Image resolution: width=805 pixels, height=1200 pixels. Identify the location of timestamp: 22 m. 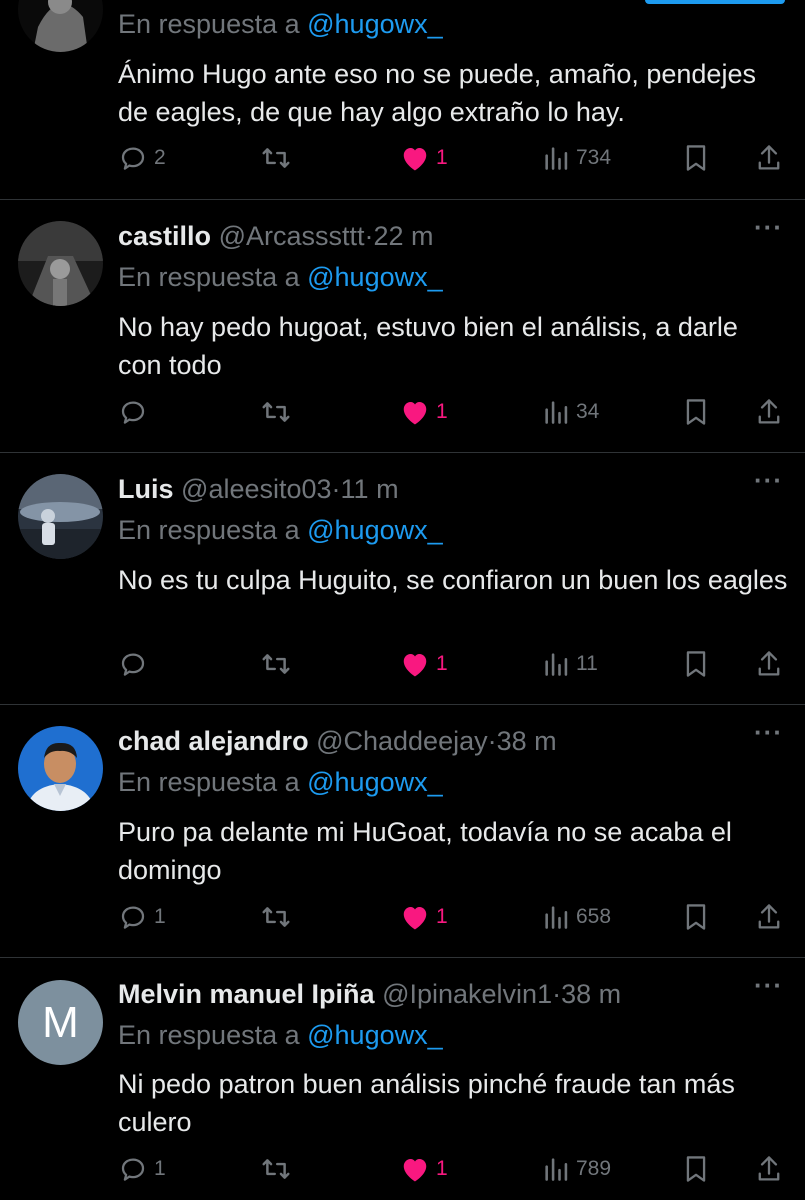
(404, 236).